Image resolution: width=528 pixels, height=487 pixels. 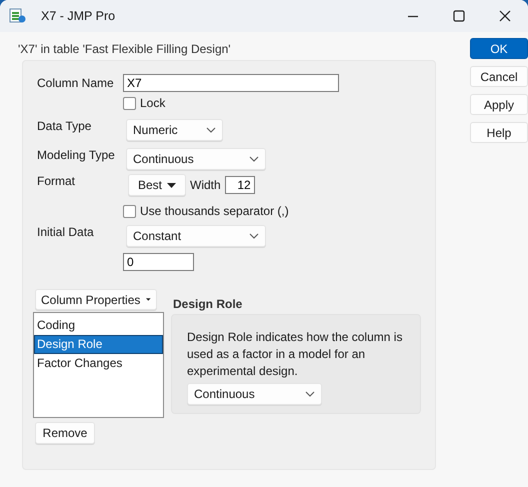 What do you see at coordinates (66, 232) in the screenshot?
I see `field-label: Initial Data` at bounding box center [66, 232].